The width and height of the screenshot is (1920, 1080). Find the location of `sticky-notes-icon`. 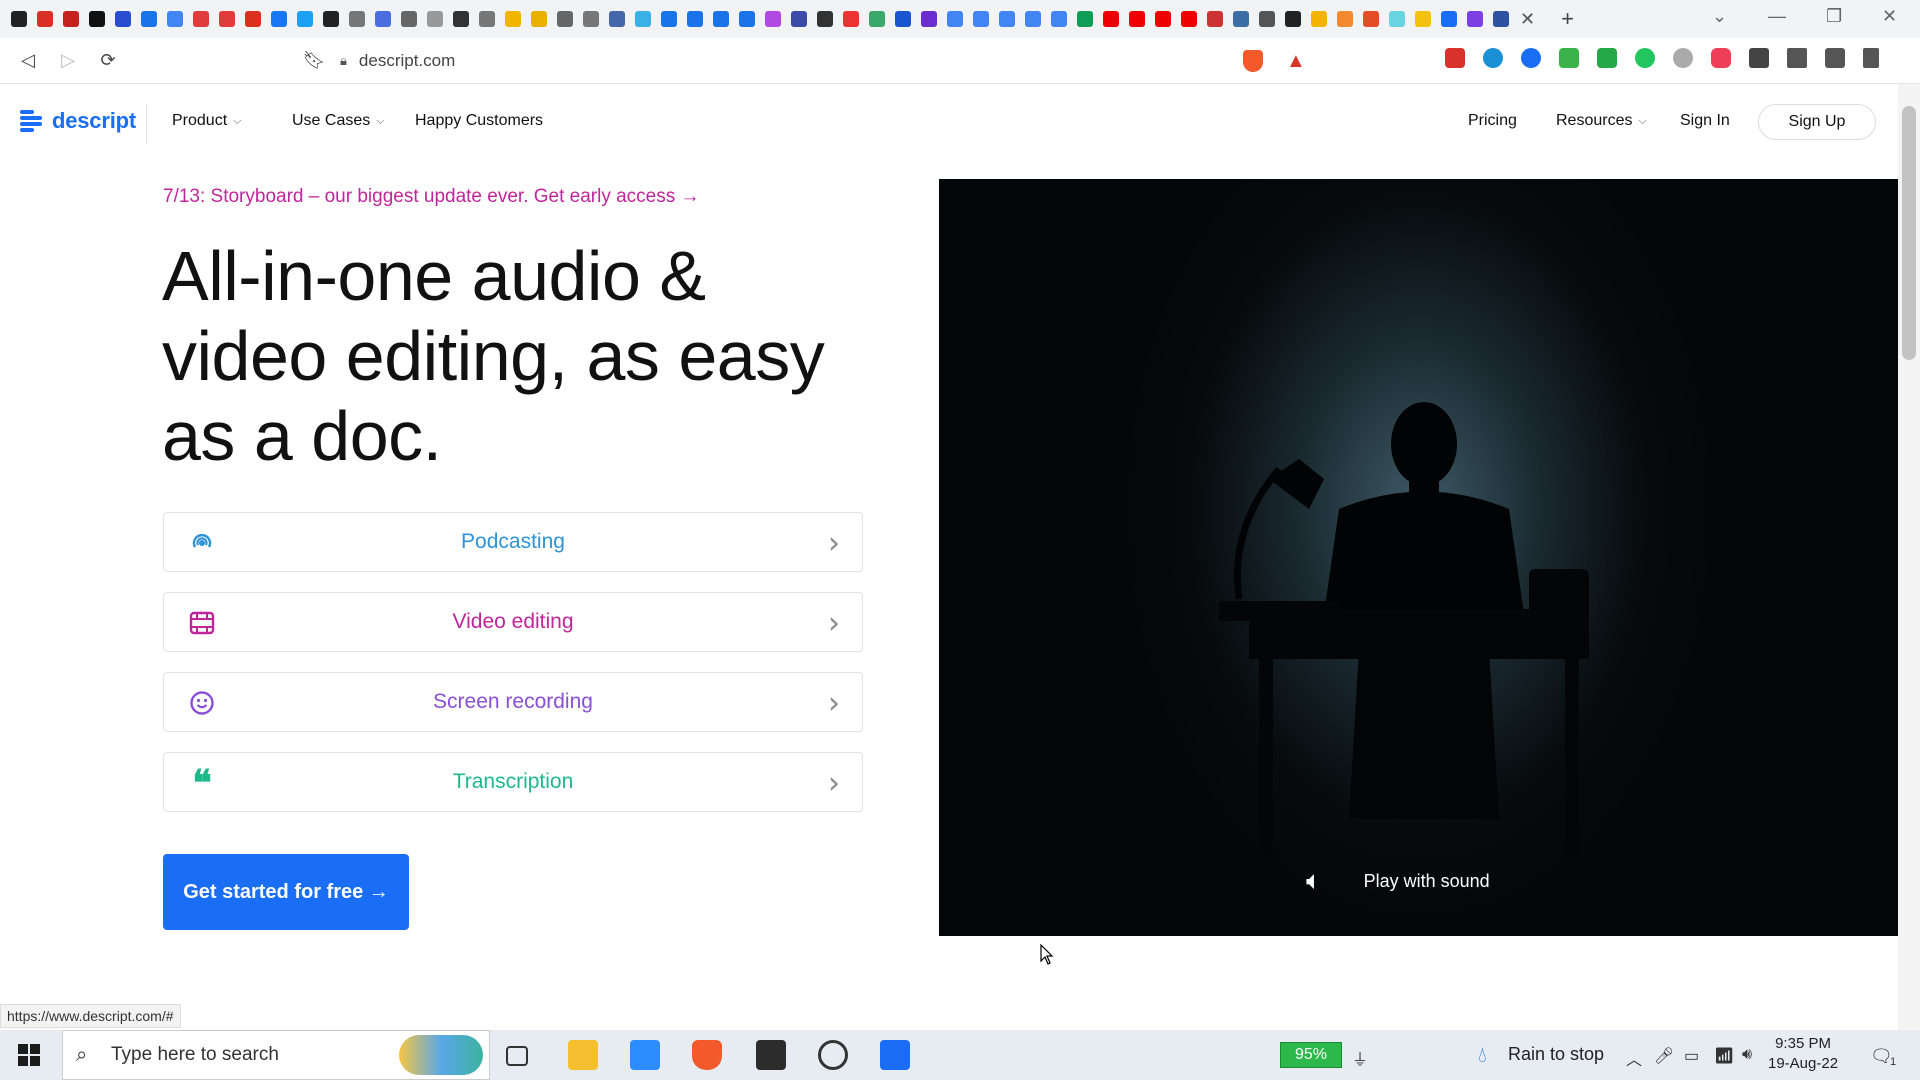

sticky-notes-icon is located at coordinates (771, 1055).